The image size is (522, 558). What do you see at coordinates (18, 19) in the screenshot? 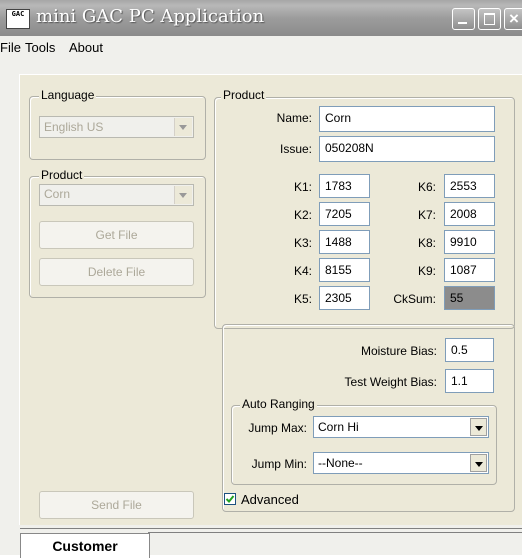
I see `app-icon: GAC` at bounding box center [18, 19].